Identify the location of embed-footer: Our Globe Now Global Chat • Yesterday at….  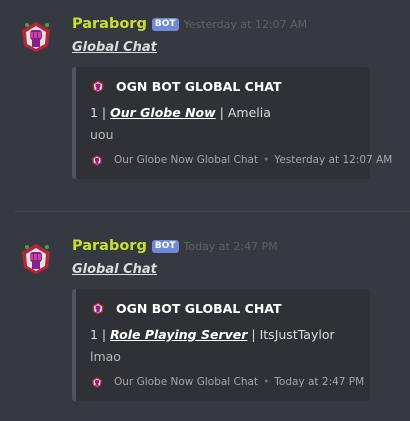
(241, 160).